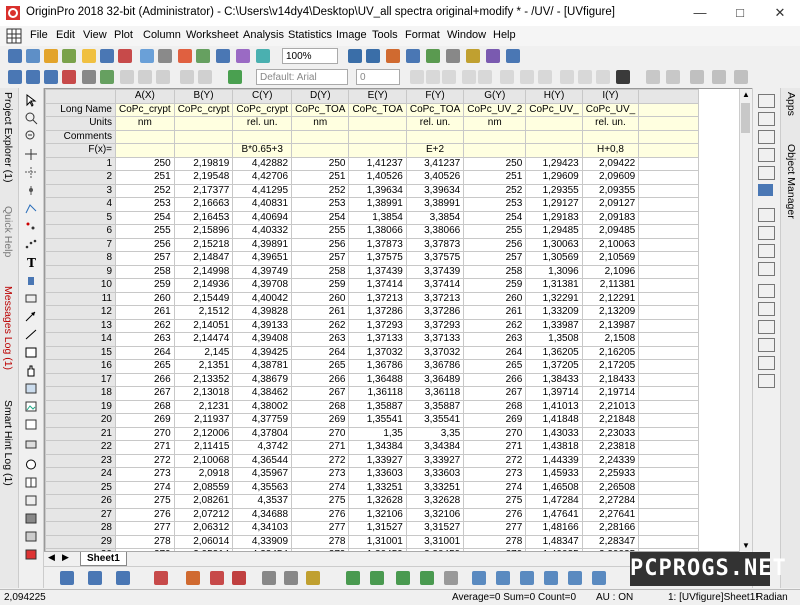  Describe the element at coordinates (39, 35) in the screenshot. I see `menu-file: File` at that location.